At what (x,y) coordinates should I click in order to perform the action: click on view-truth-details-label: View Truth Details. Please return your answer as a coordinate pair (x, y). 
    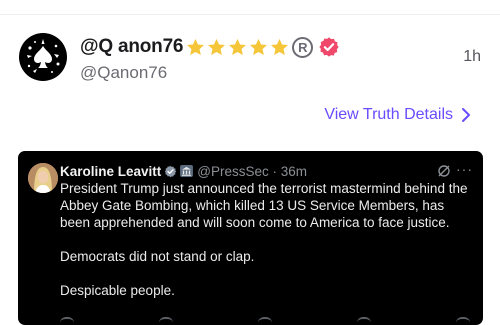
    Looking at the image, I should click on (388, 114).